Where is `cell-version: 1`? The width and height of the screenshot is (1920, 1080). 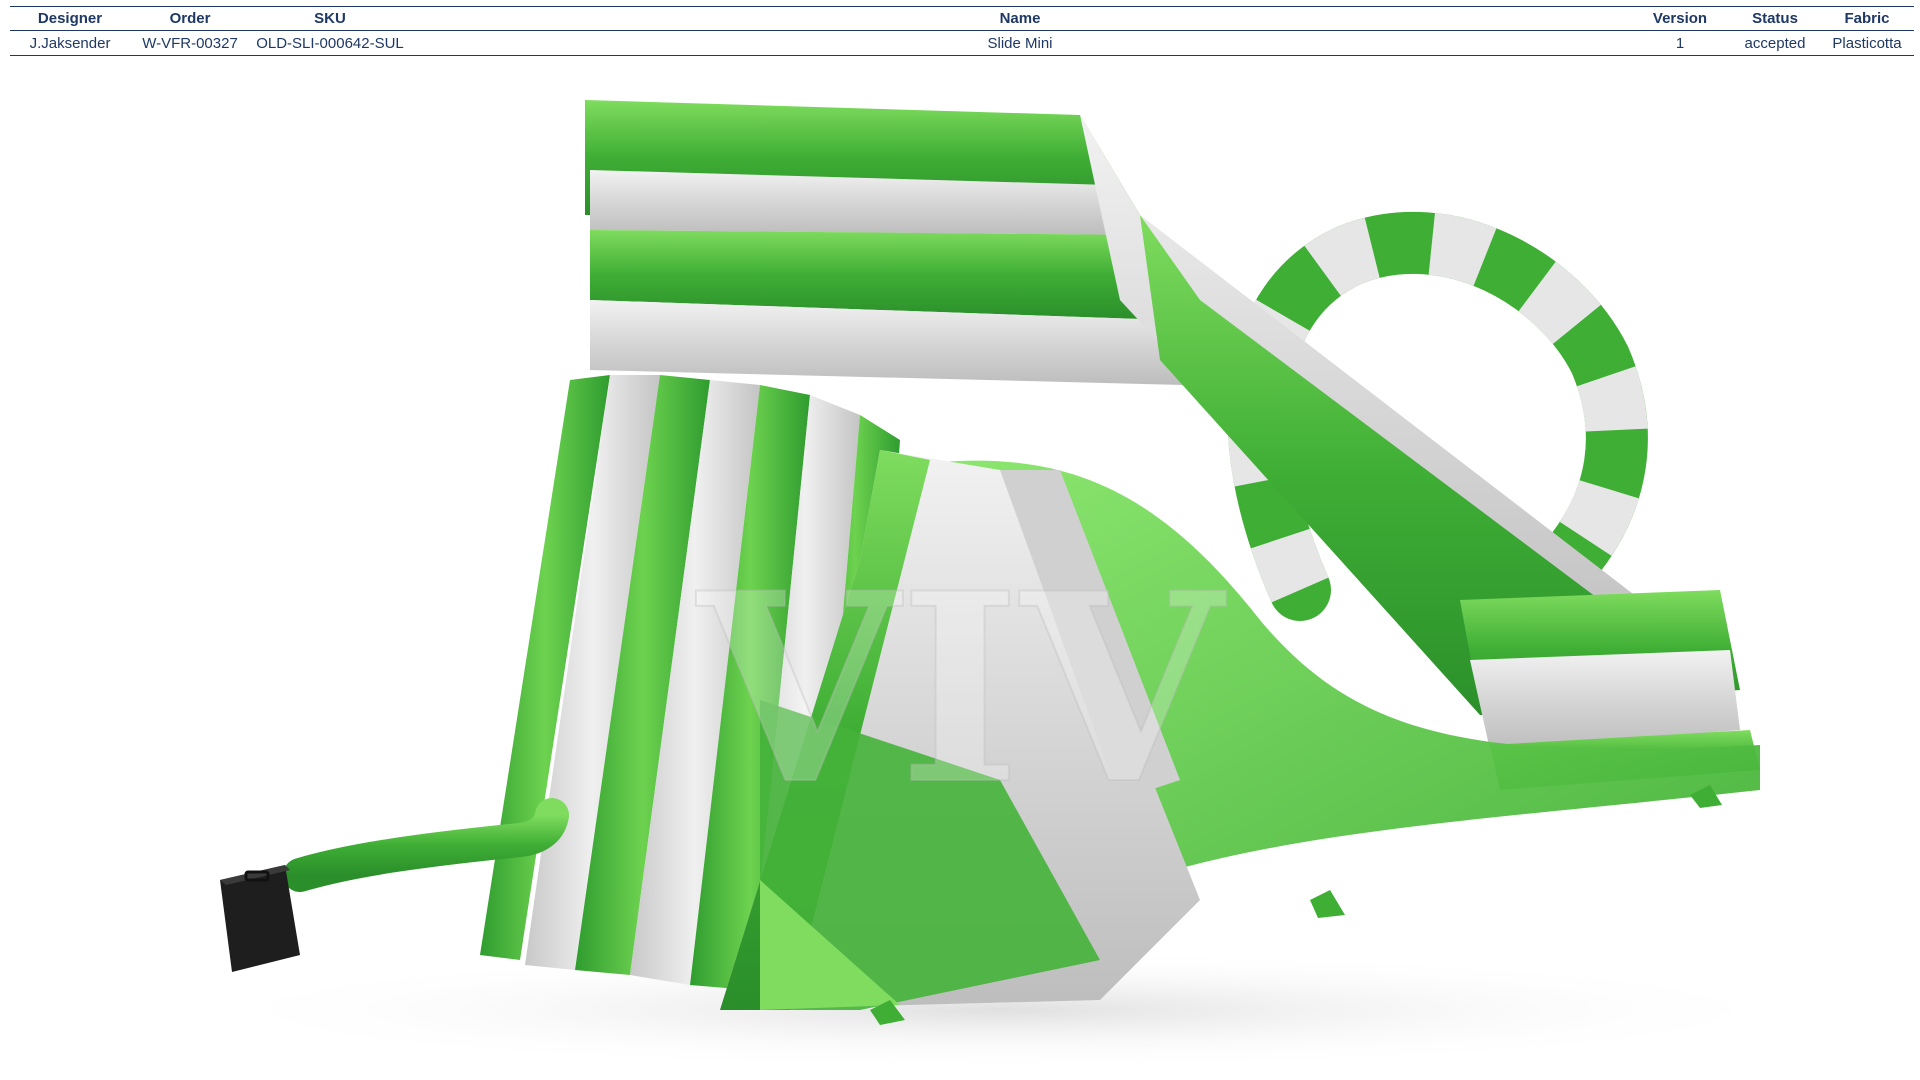
cell-version: 1 is located at coordinates (1680, 43).